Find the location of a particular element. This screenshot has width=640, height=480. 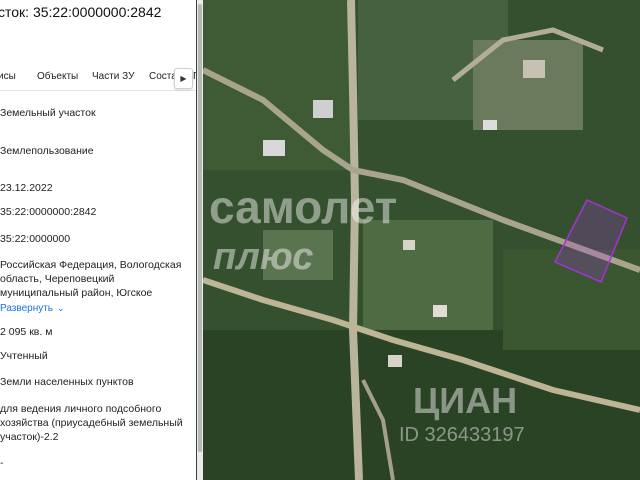

field-address-line1: Российская Федерация, Вологодская is located at coordinates (91, 265).